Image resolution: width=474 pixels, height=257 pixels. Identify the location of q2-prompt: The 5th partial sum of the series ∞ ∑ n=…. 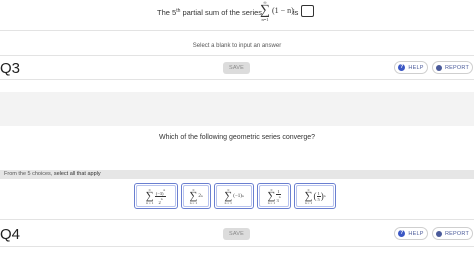
(237, 13).